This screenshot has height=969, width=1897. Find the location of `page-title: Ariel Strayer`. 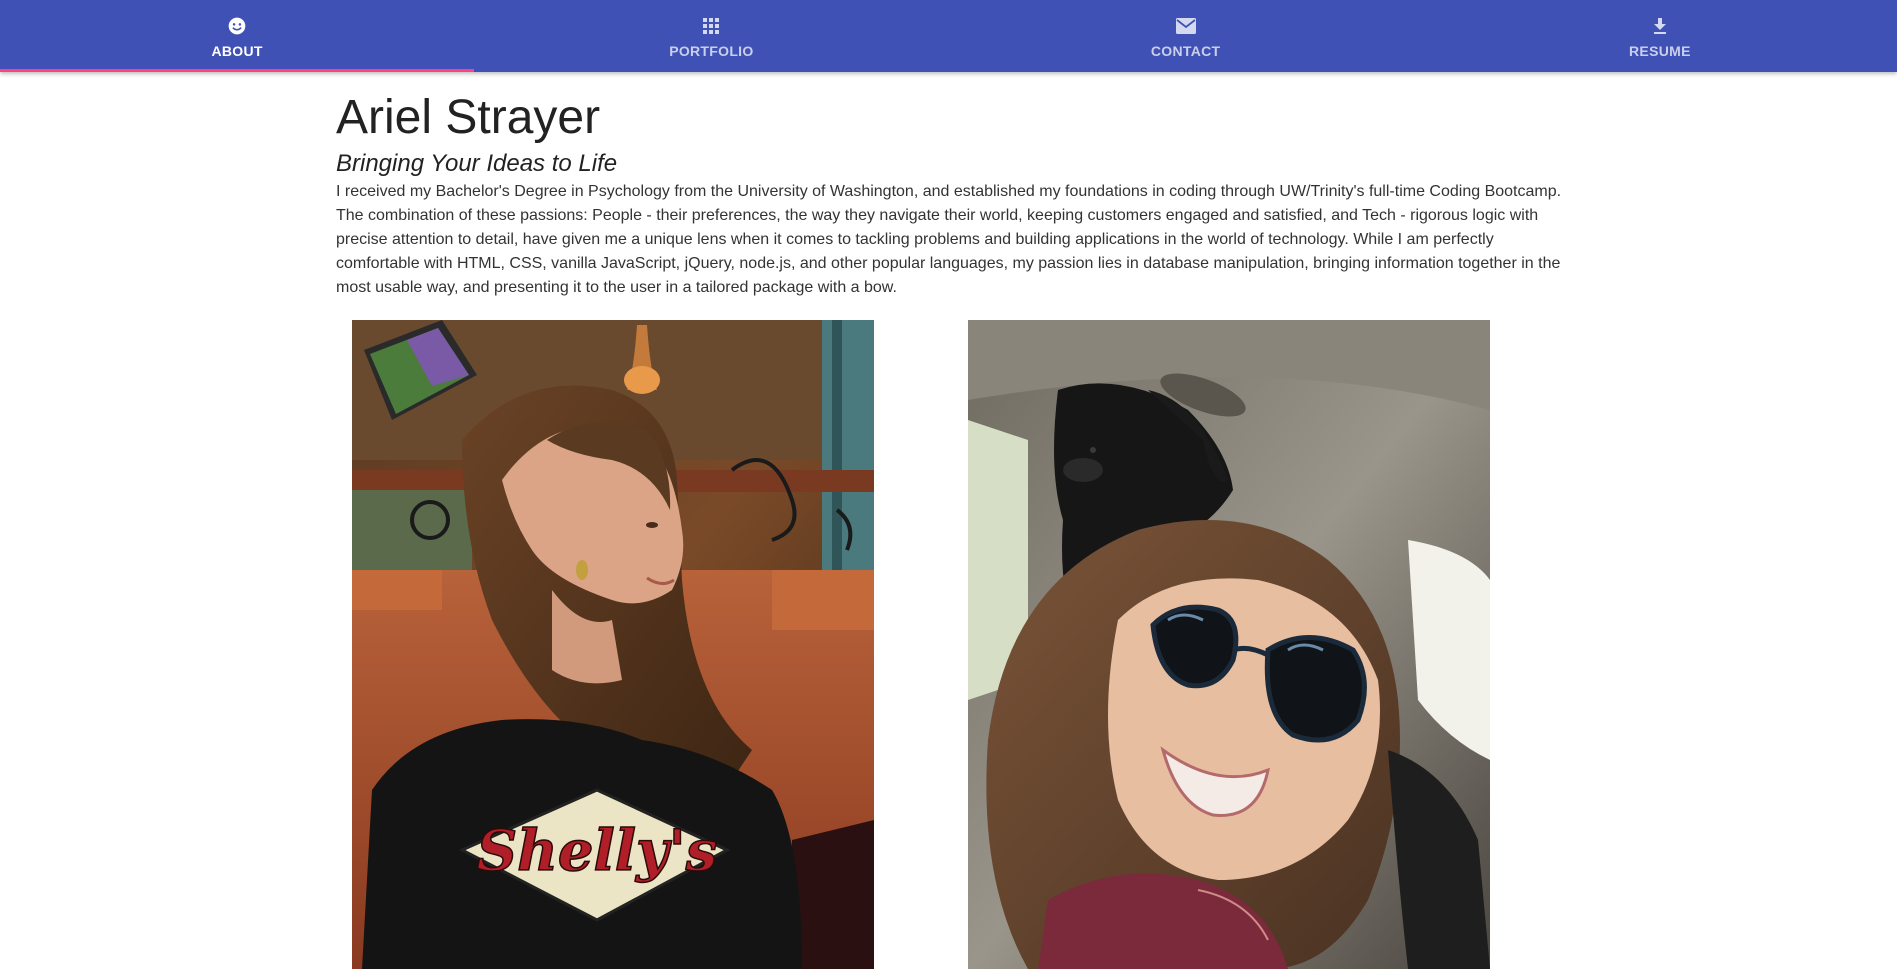

page-title: Ariel Strayer is located at coordinates (468, 117).